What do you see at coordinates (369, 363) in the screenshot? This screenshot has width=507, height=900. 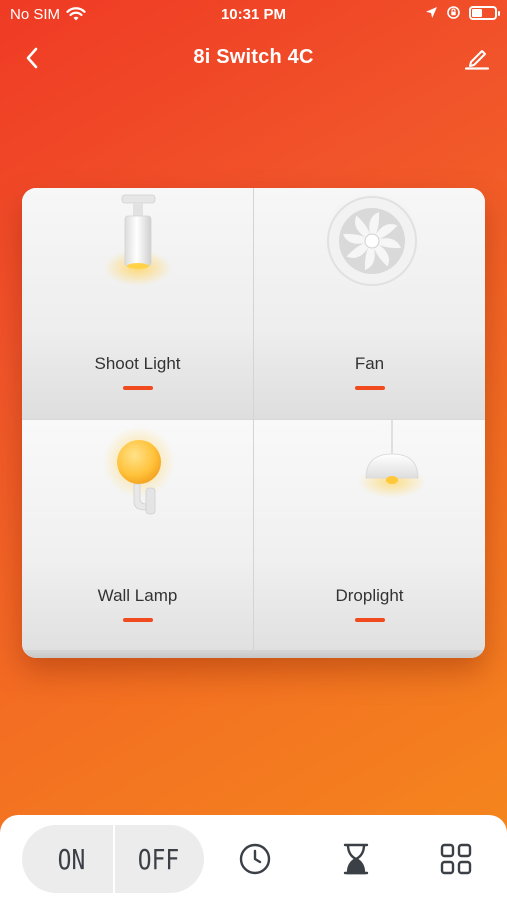 I see `gang-label: Fan` at bounding box center [369, 363].